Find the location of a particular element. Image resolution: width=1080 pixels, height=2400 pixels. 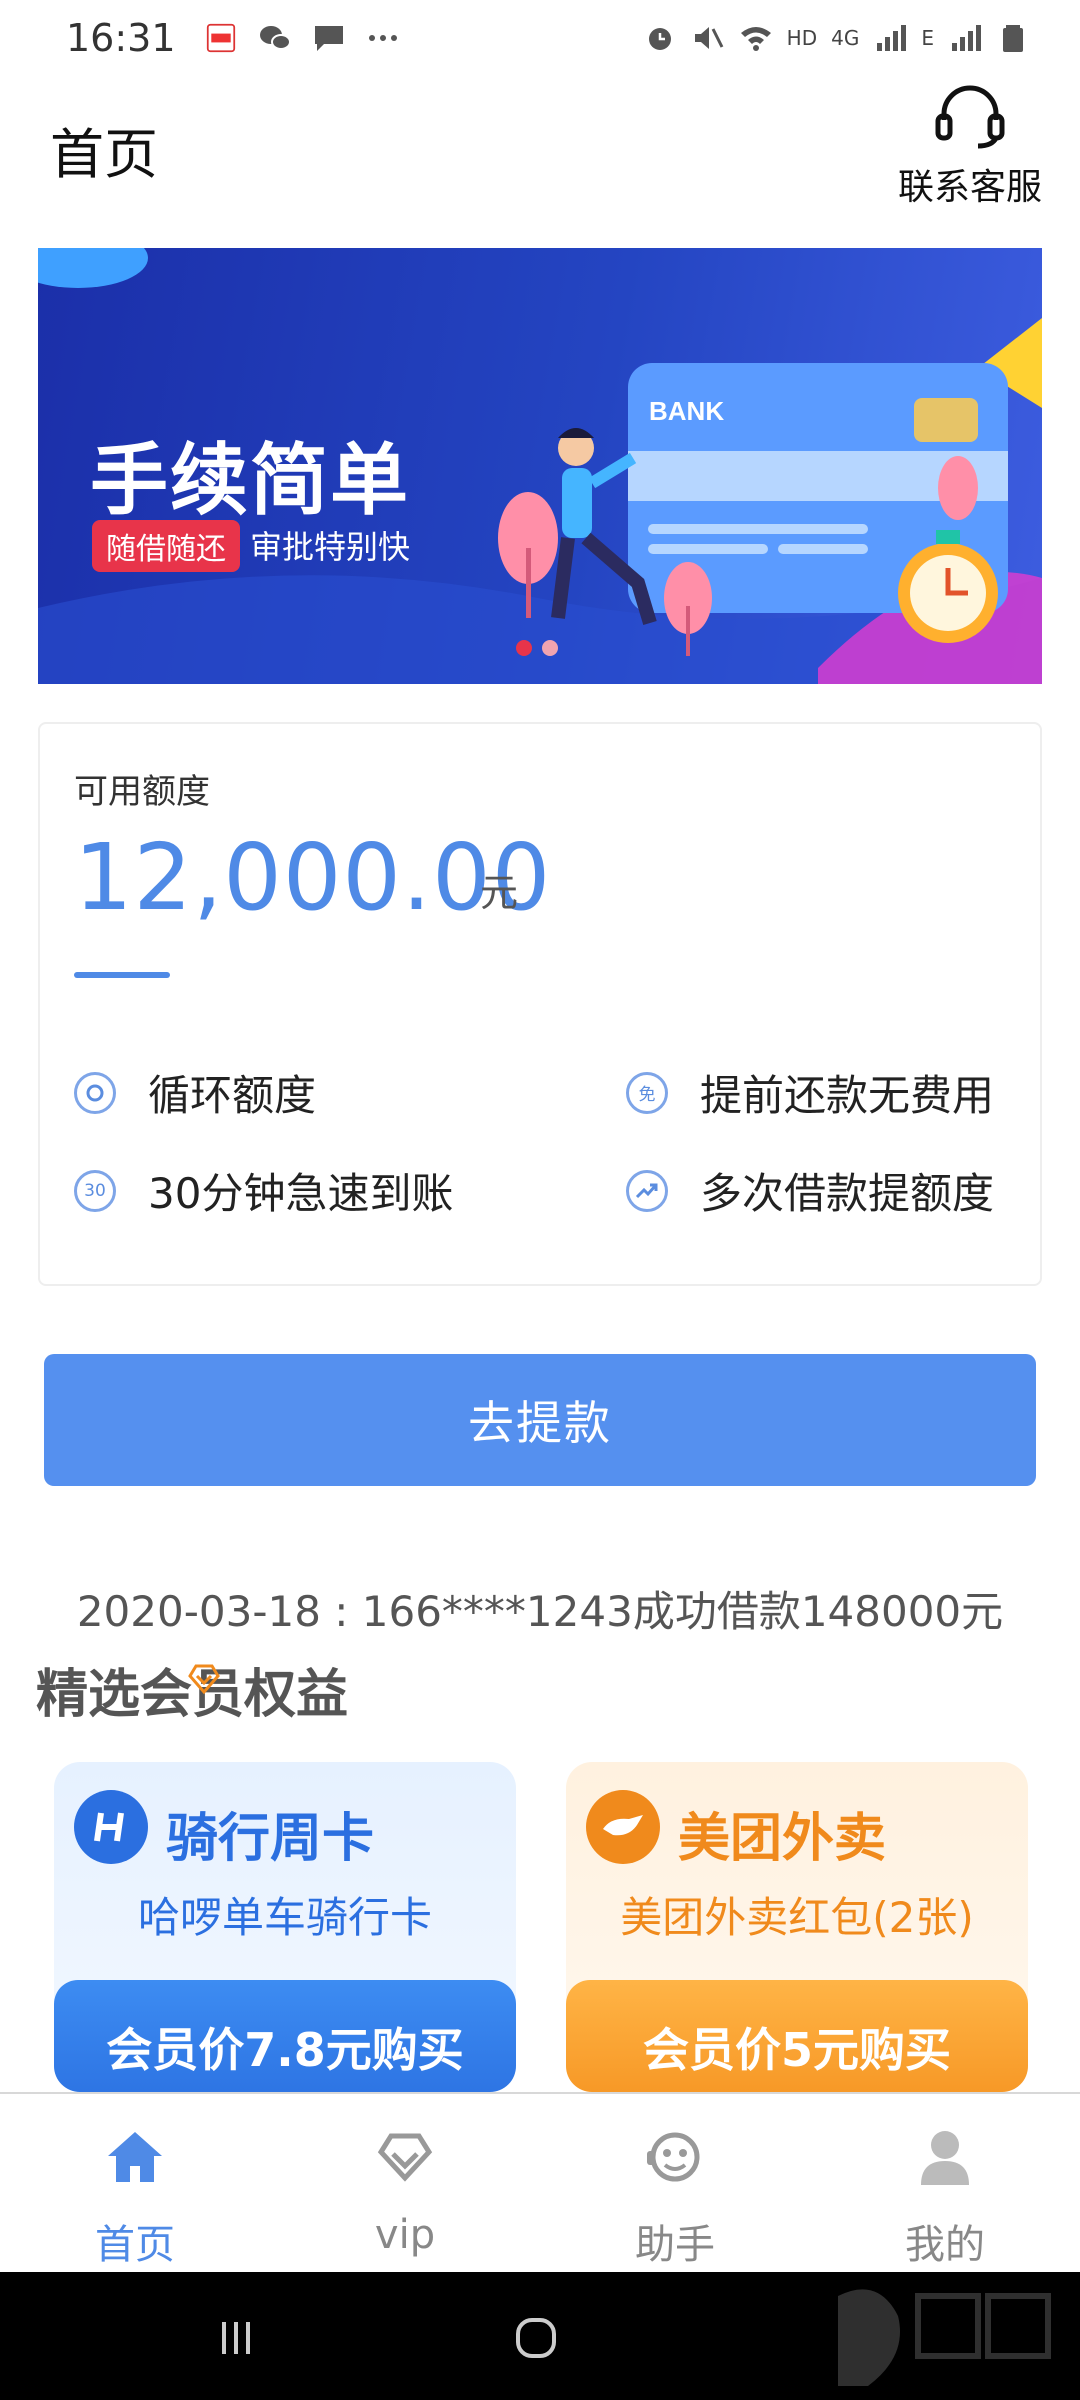

feature-revolving-credit: 循环额度 is located at coordinates (195, 1092).